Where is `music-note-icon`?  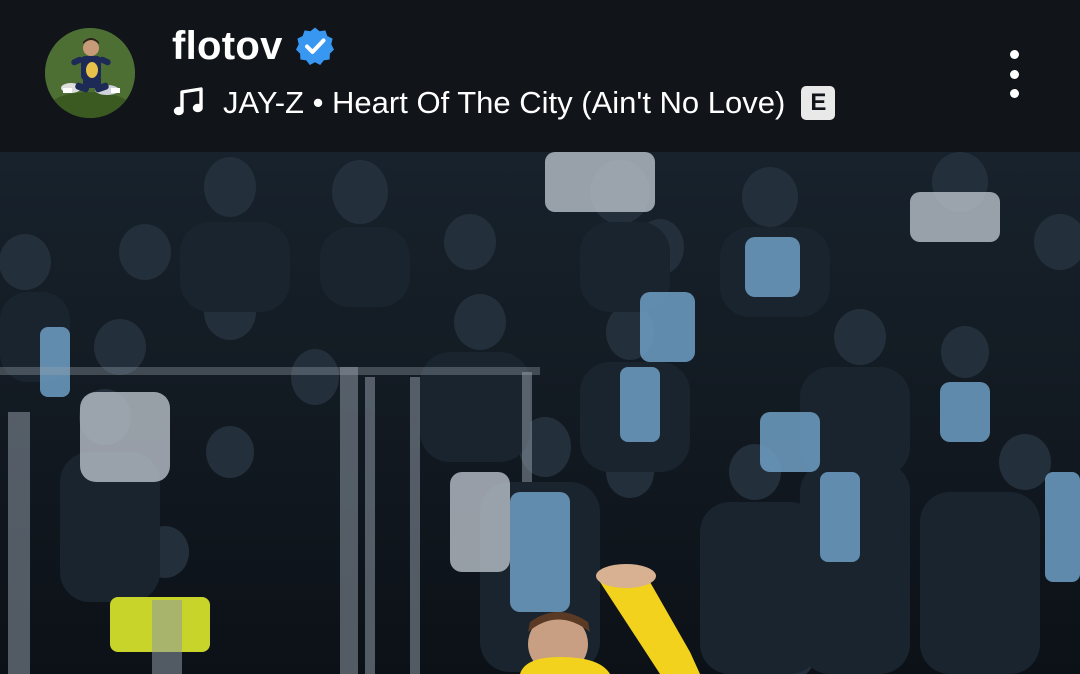 music-note-icon is located at coordinates (188, 101).